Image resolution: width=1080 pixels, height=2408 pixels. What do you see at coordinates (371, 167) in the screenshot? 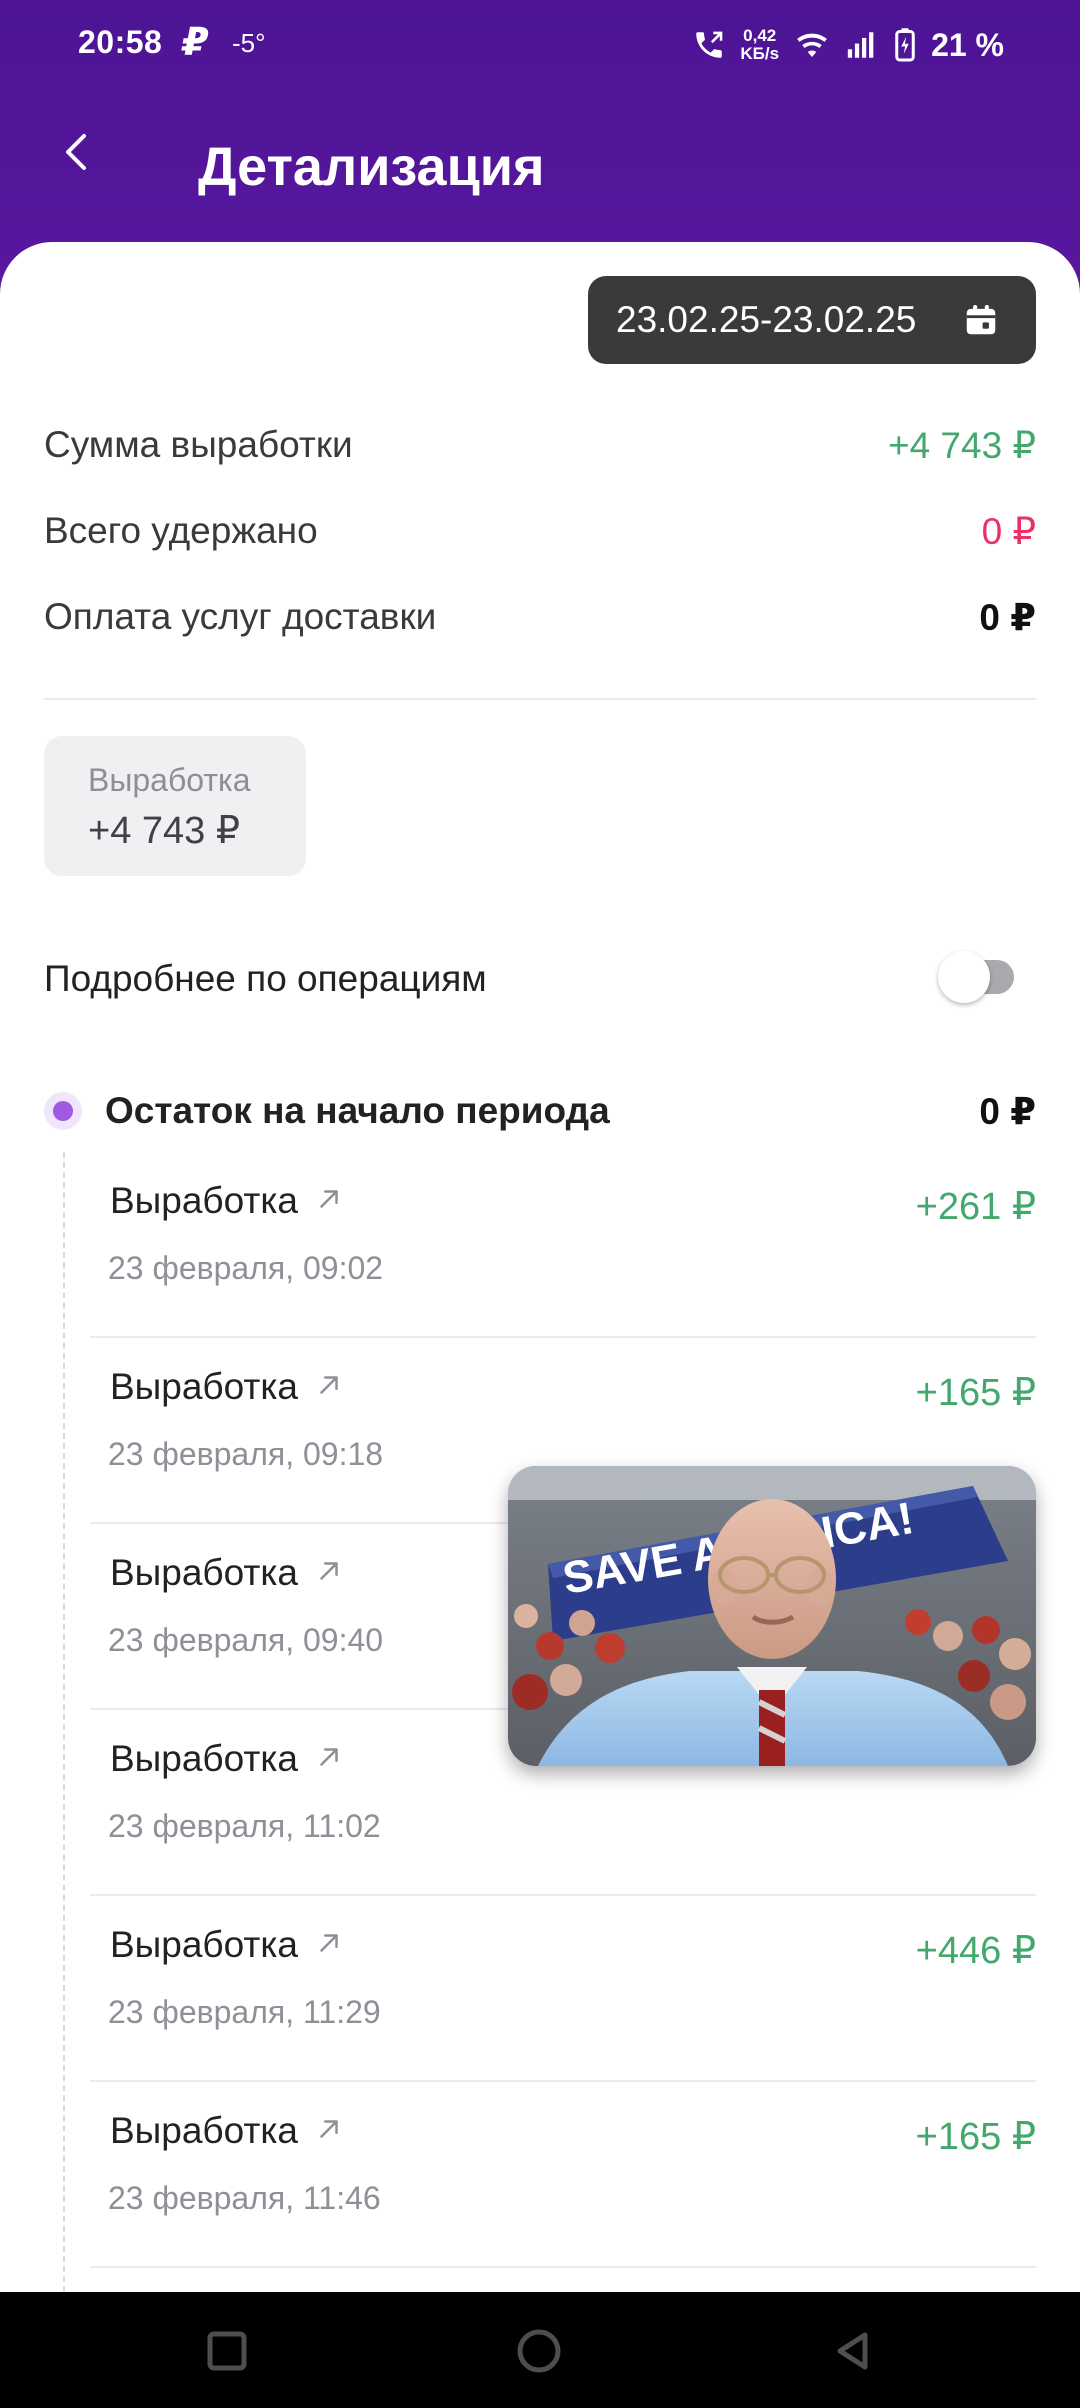
I see `page-title: Детализация` at bounding box center [371, 167].